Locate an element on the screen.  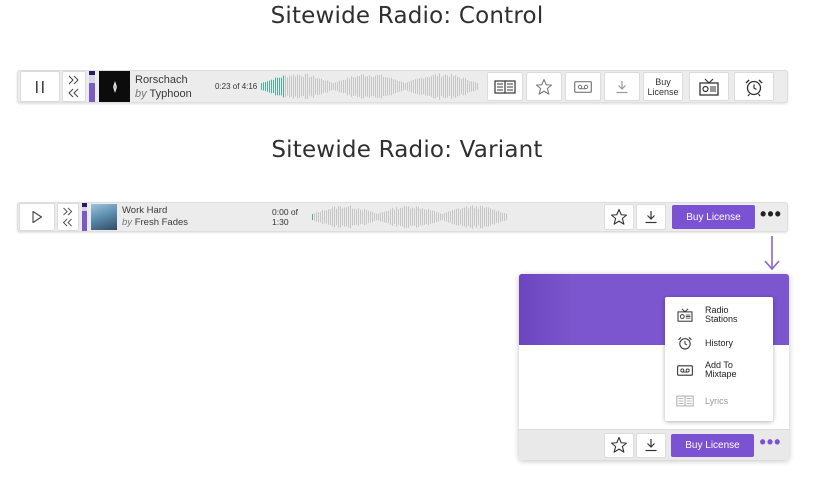
track-artist: by Typhoon is located at coordinates (170, 94).